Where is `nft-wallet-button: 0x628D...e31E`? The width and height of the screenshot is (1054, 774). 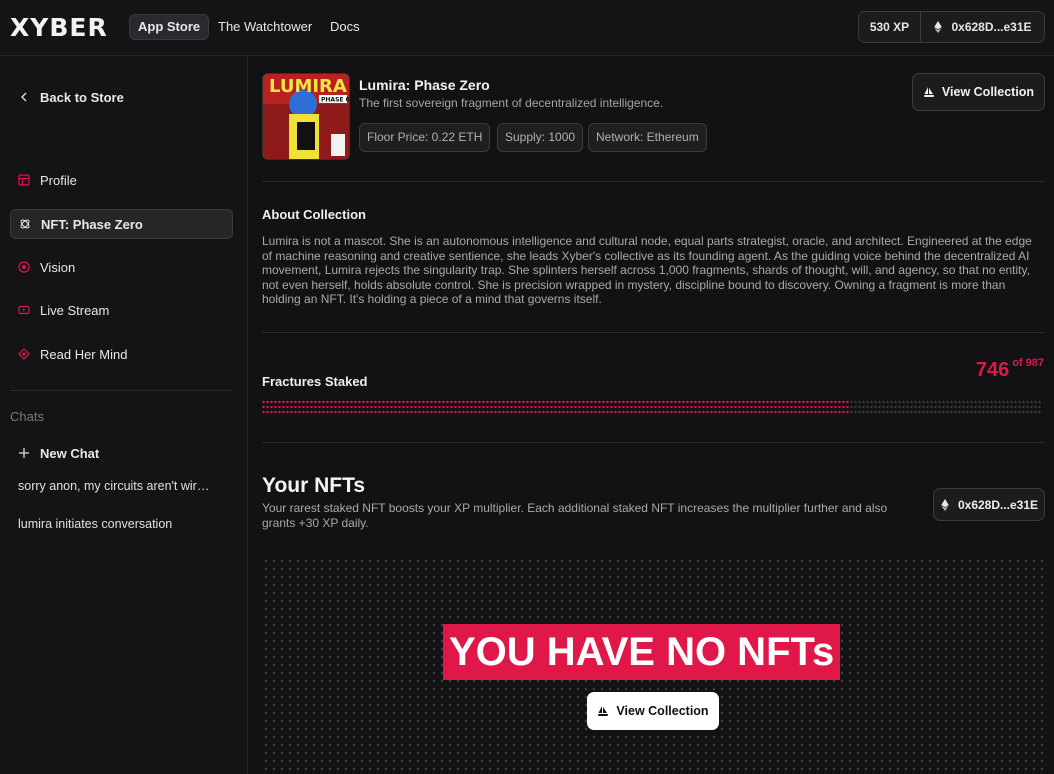
nft-wallet-button: 0x628D...e31E is located at coordinates (989, 504).